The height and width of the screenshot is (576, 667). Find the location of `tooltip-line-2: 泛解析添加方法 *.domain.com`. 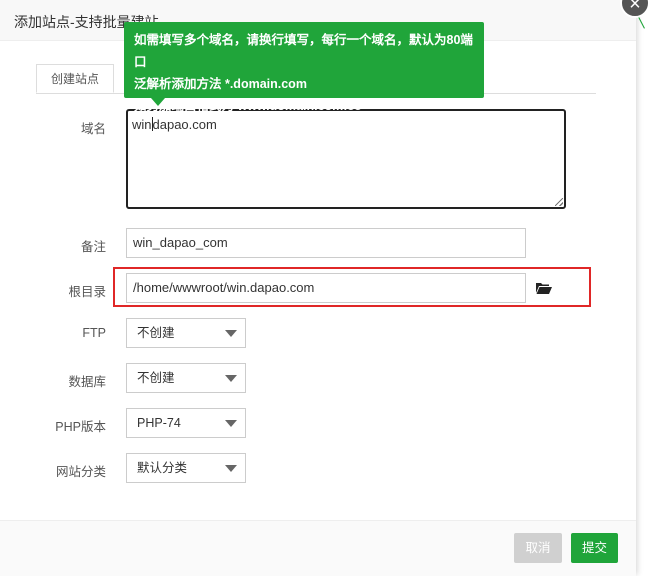

tooltip-line-2: 泛解析添加方法 *.domain.com is located at coordinates (220, 84).